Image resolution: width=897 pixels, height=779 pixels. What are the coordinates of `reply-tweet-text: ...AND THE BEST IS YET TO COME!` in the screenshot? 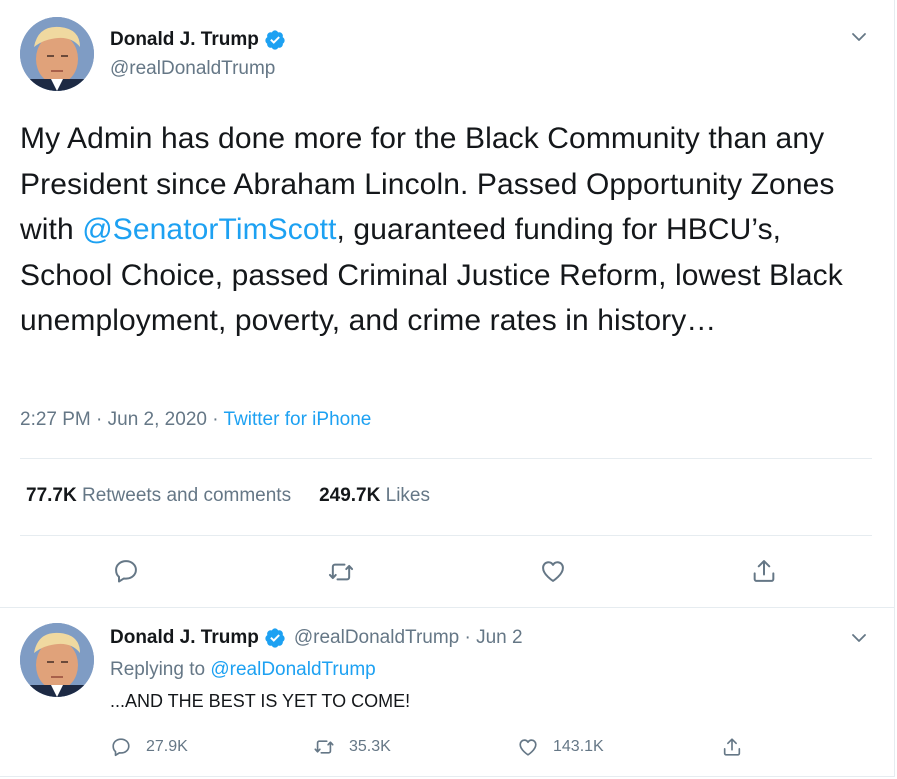 It's located at (260, 701).